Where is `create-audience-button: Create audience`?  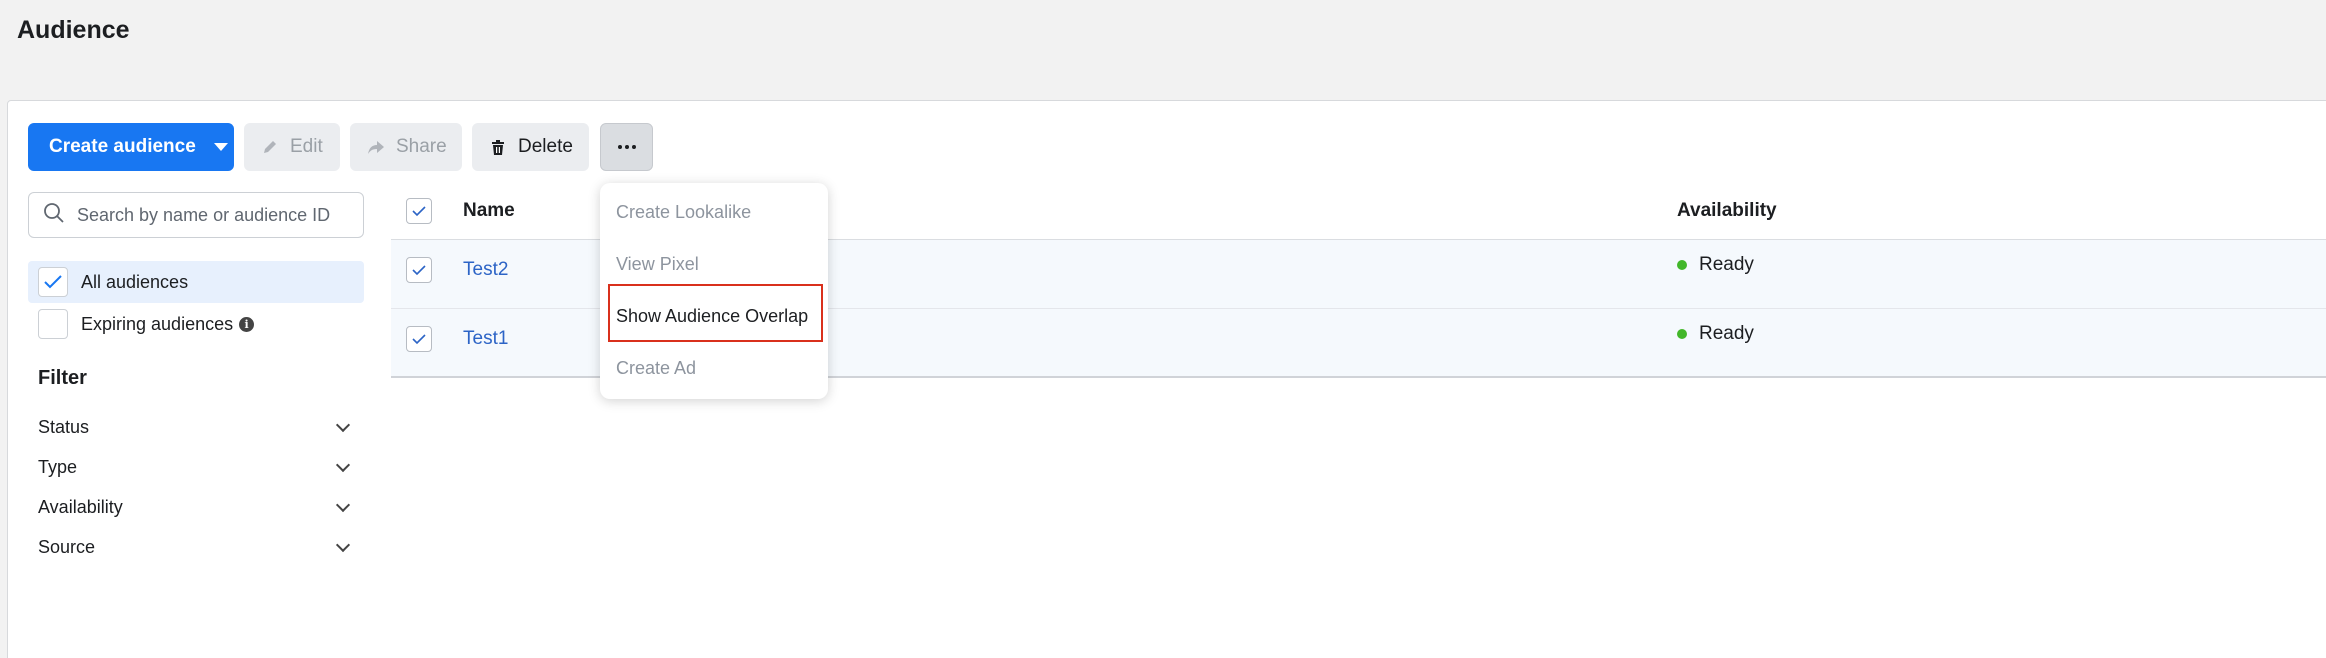 create-audience-button: Create audience is located at coordinates (131, 147).